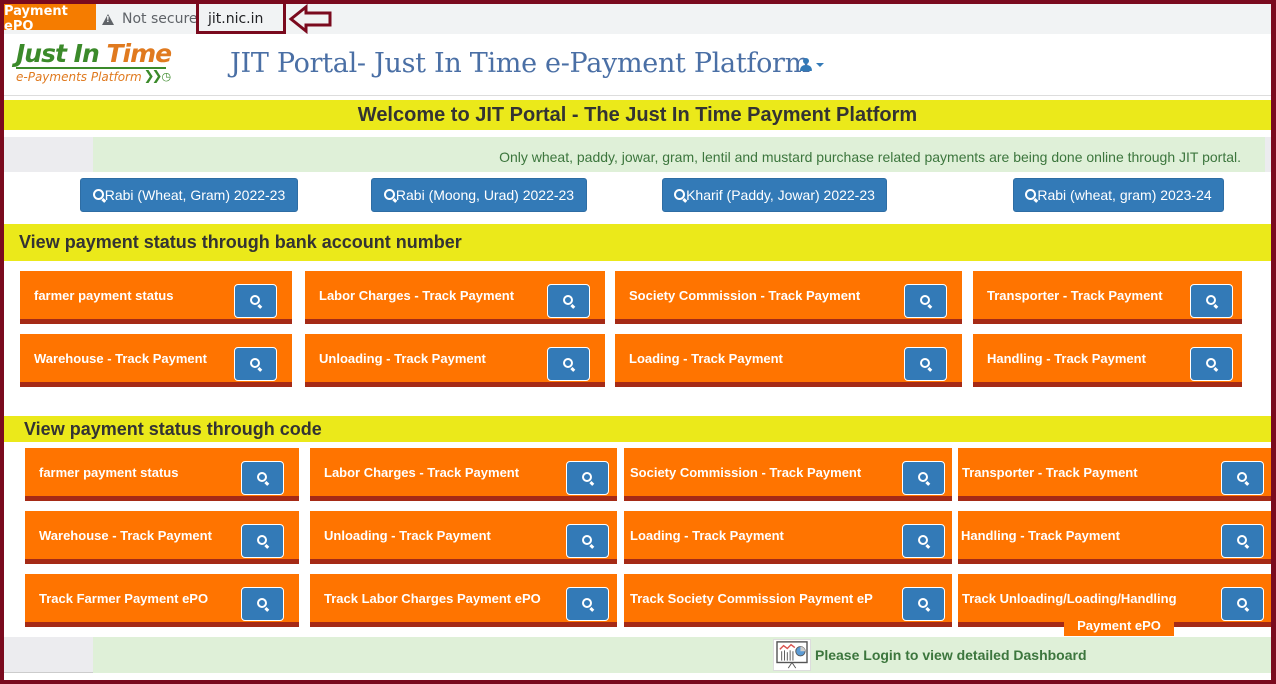 The image size is (1276, 684). Describe the element at coordinates (951, 655) in the screenshot. I see `dashboard-login-text: Please Login to view detailed Dashboard` at that location.